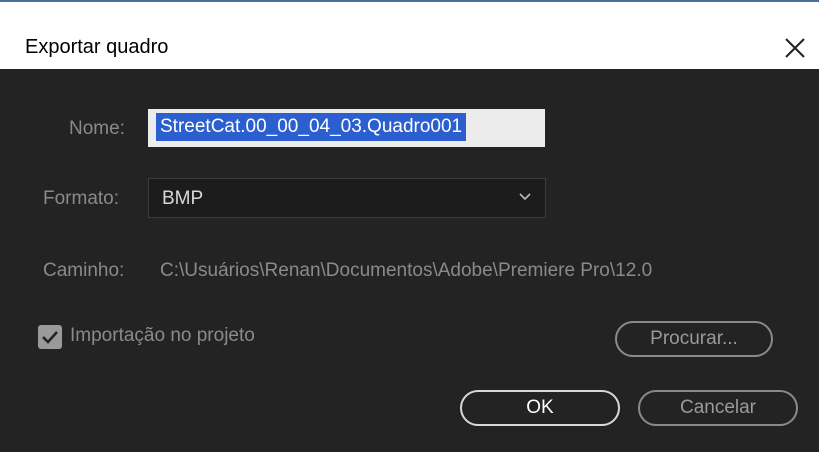 Image resolution: width=819 pixels, height=452 pixels. Describe the element at coordinates (718, 408) in the screenshot. I see `cancel-button: Cancelar` at that location.